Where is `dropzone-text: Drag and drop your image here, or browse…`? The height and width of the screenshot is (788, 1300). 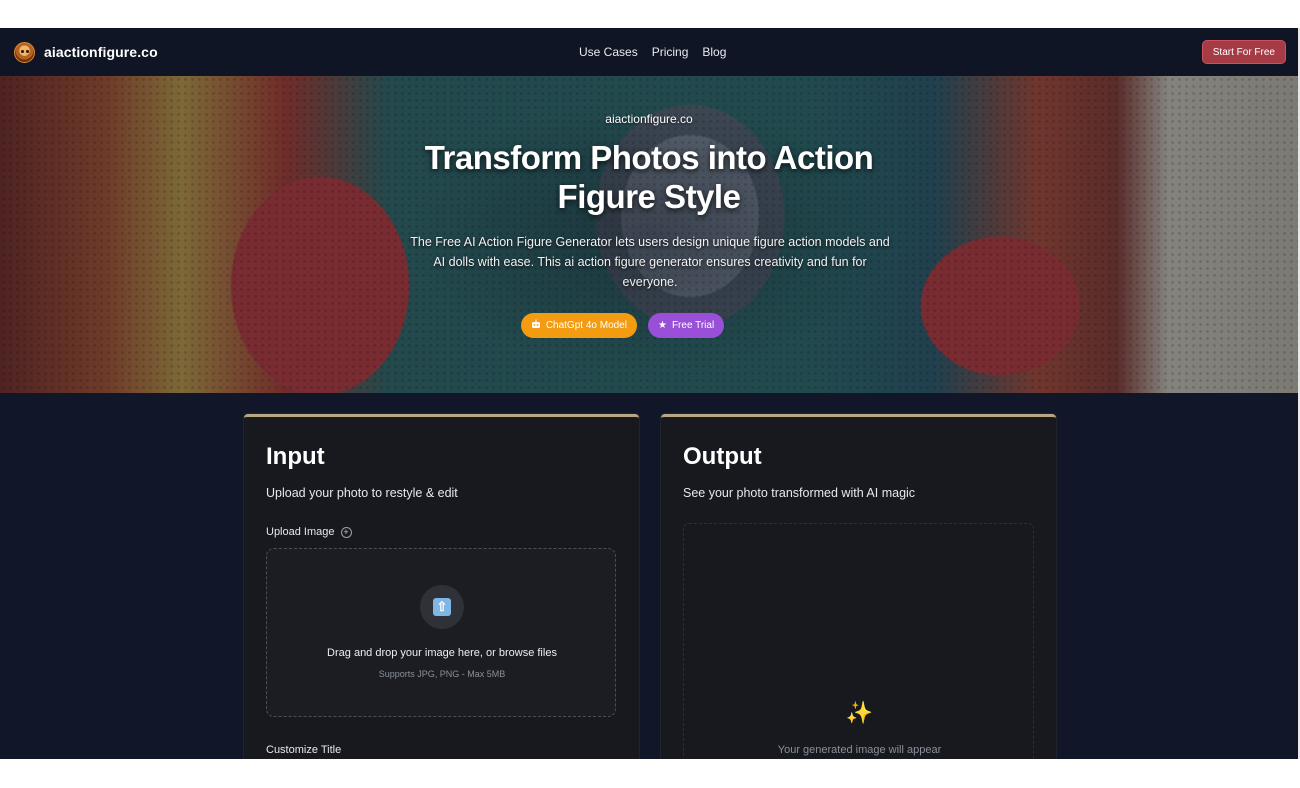 dropzone-text: Drag and drop your image here, or browse… is located at coordinates (442, 653).